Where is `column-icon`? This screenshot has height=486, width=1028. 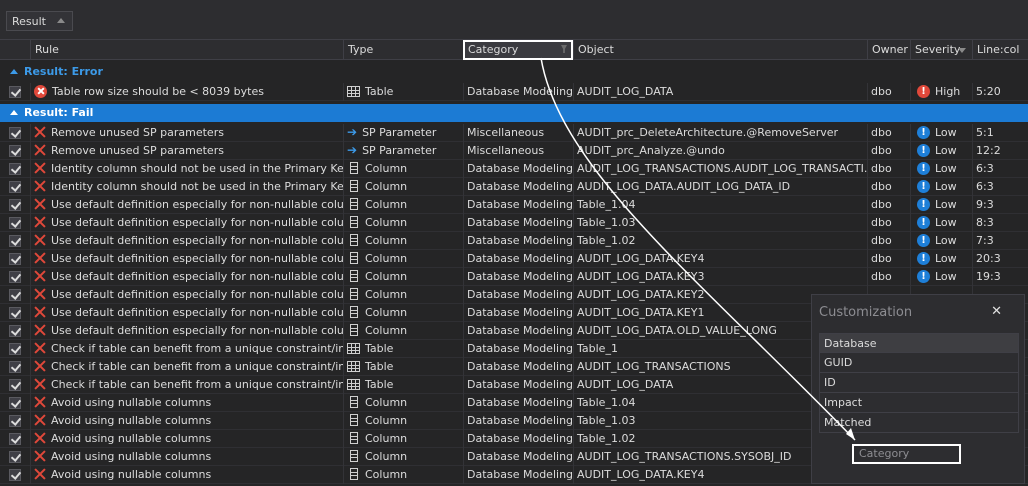 column-icon is located at coordinates (354, 294).